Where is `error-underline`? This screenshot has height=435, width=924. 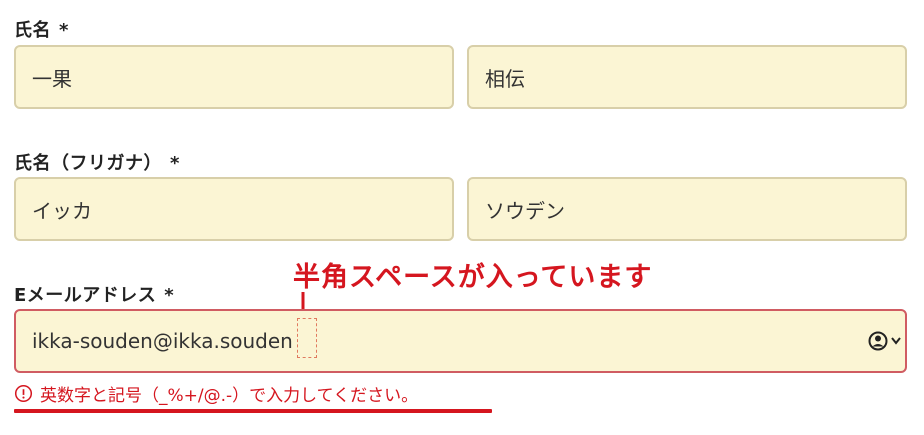
error-underline is located at coordinates (253, 411).